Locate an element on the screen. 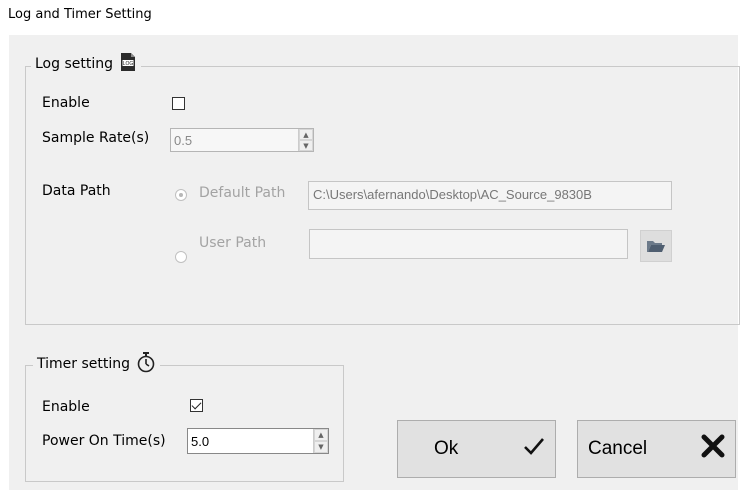 The height and width of the screenshot is (501, 753). power-on-time-value: 5.0 is located at coordinates (200, 441).